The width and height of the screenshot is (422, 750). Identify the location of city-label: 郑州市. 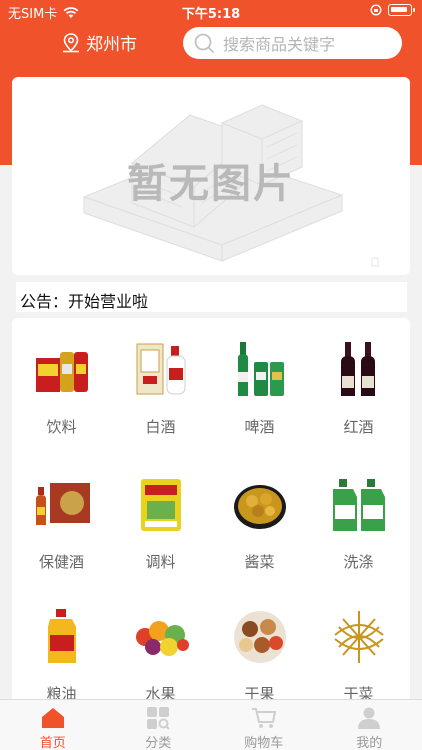
(111, 45).